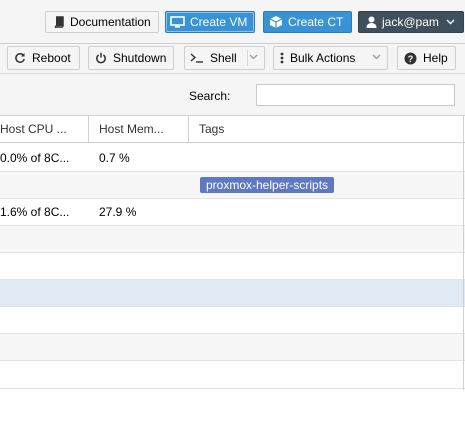 The width and height of the screenshot is (465, 424). What do you see at coordinates (59, 22) in the screenshot?
I see `book-icon` at bounding box center [59, 22].